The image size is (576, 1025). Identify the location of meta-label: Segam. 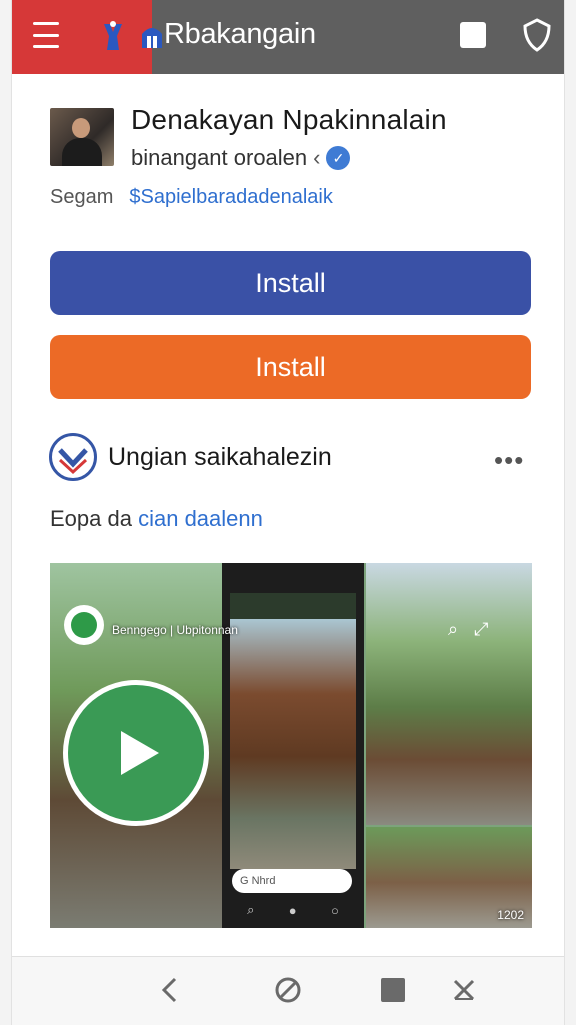
(82, 197).